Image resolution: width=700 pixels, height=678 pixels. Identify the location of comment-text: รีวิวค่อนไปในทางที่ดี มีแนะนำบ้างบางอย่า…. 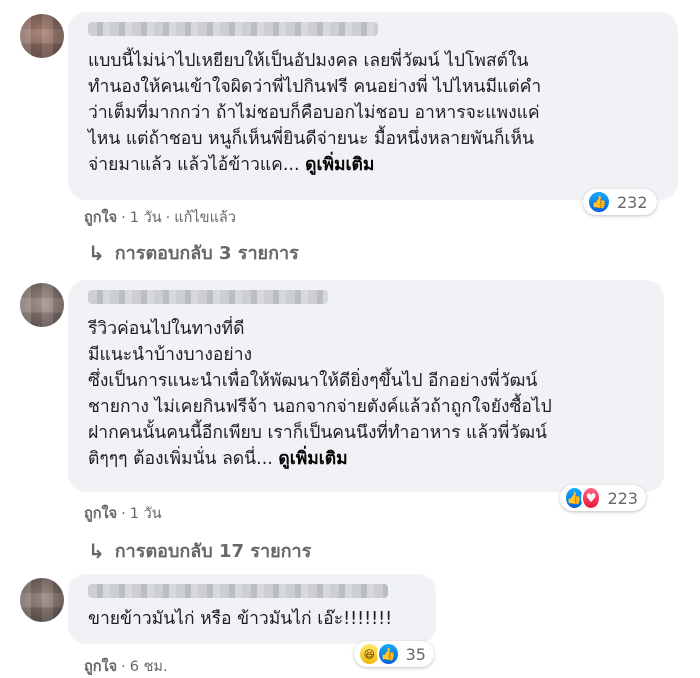
(320, 394).